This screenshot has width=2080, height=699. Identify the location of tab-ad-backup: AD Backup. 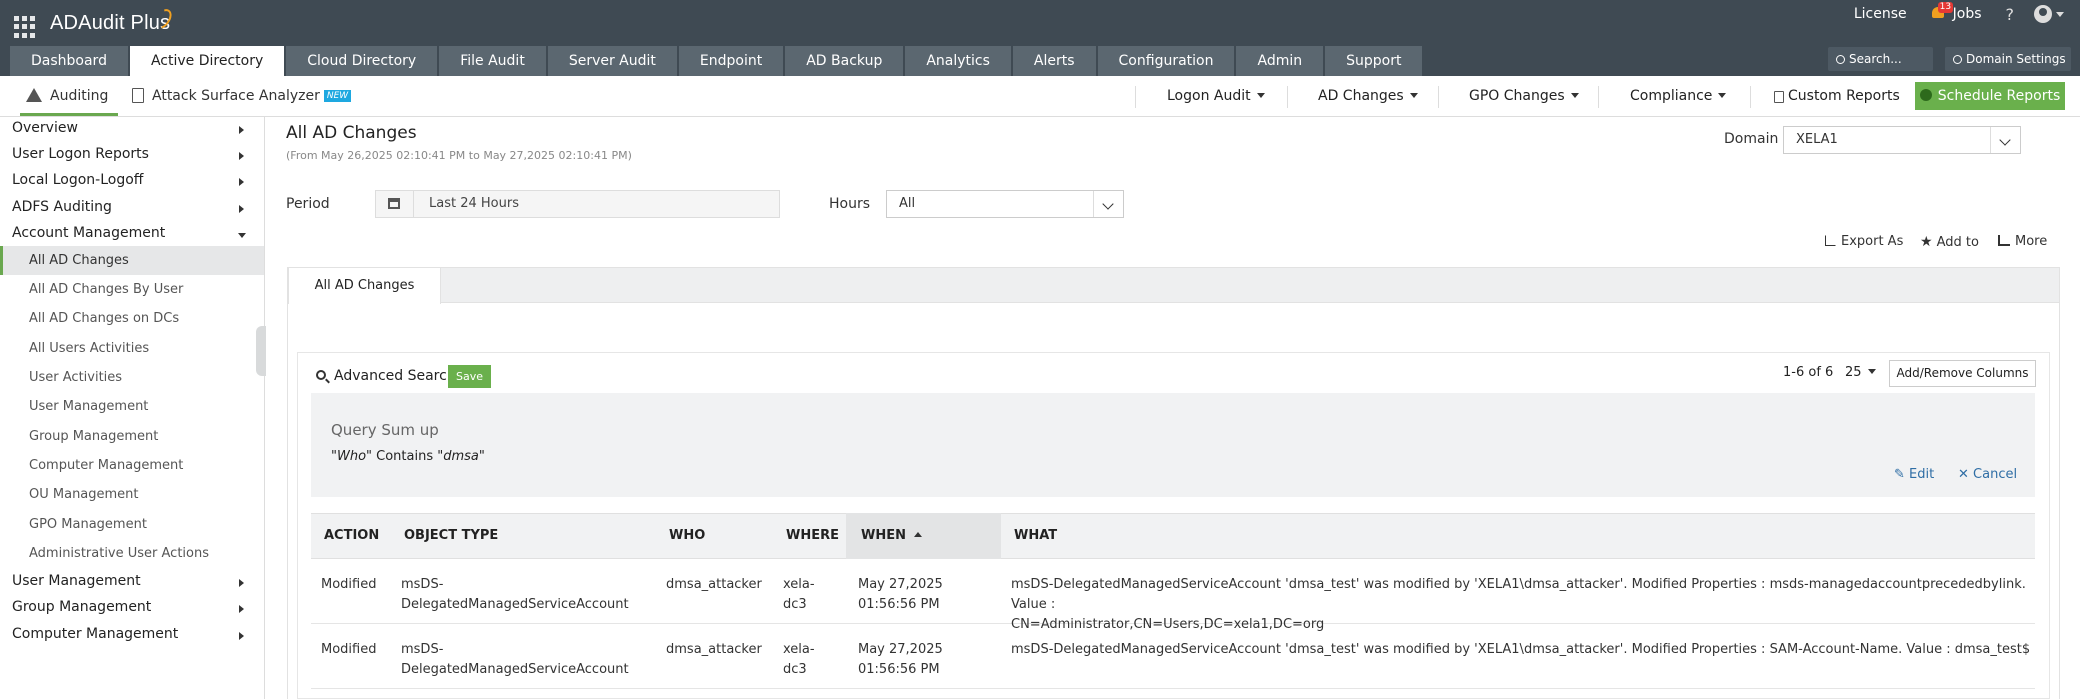
(844, 61).